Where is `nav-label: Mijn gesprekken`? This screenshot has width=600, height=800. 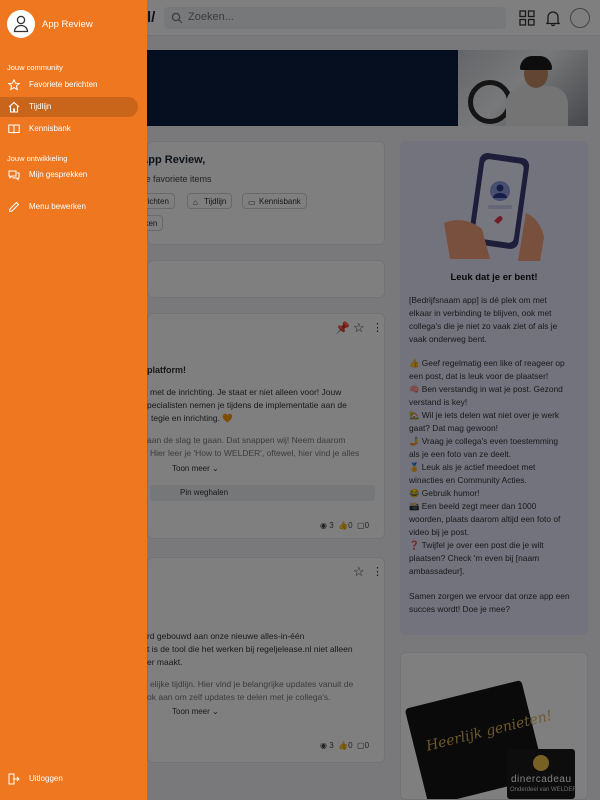
nav-label: Mijn gesprekken is located at coordinates (58, 174).